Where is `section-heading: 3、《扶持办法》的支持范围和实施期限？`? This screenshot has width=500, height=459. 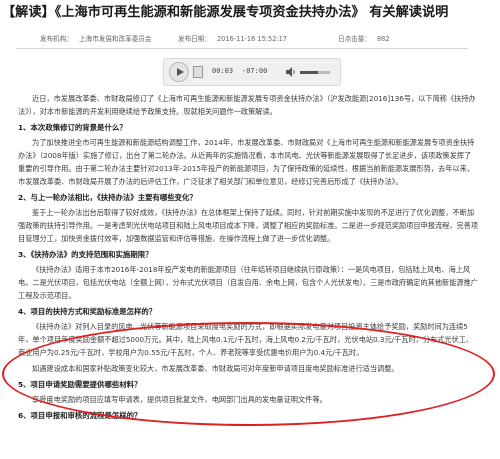 section-heading: 3、《扶持办法》的支持范围和实施期限？ is located at coordinates (85, 254).